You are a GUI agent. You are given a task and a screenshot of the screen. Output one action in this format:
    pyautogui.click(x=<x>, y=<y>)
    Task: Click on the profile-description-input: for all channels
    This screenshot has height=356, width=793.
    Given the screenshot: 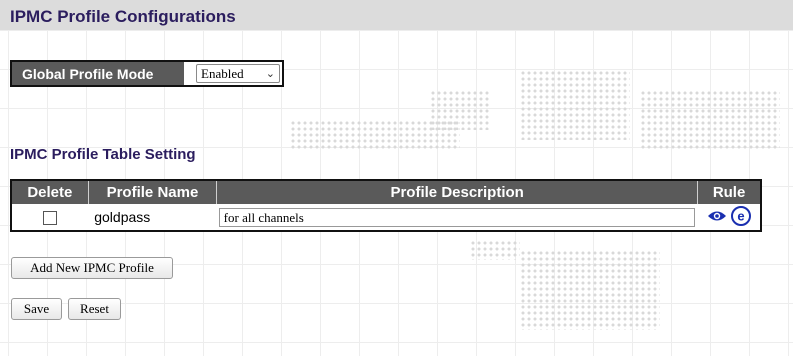 What is the action you would take?
    pyautogui.click(x=456, y=217)
    